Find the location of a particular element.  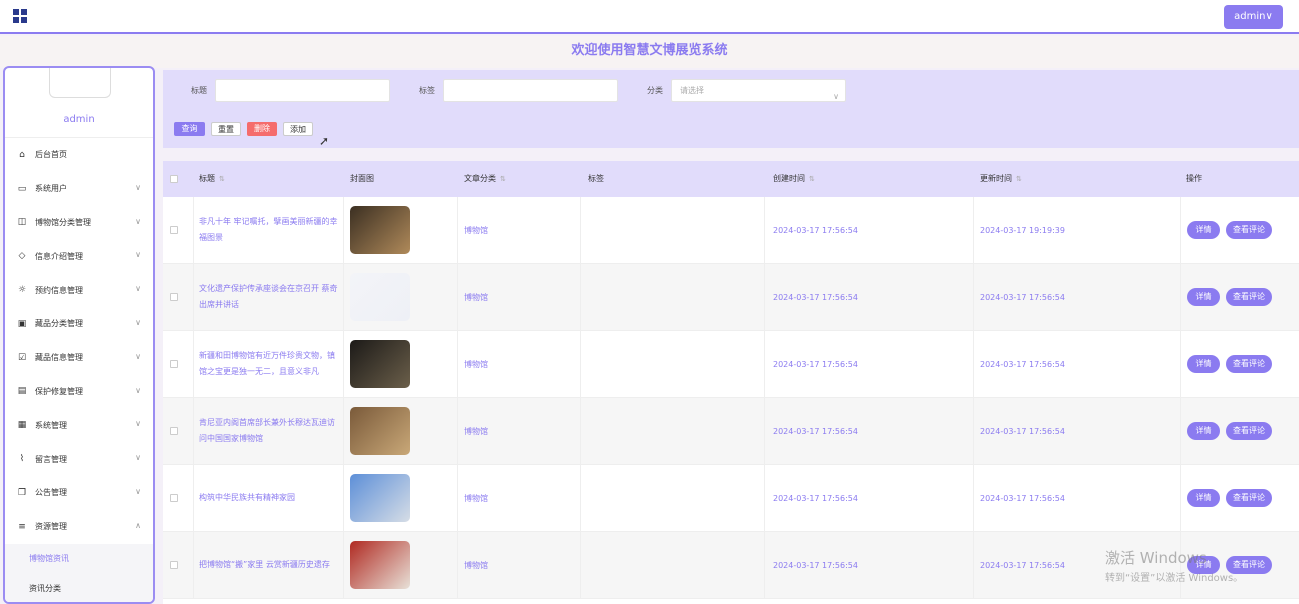

sidebar-item-label: 博物馆分类管理 is located at coordinates (63, 222).